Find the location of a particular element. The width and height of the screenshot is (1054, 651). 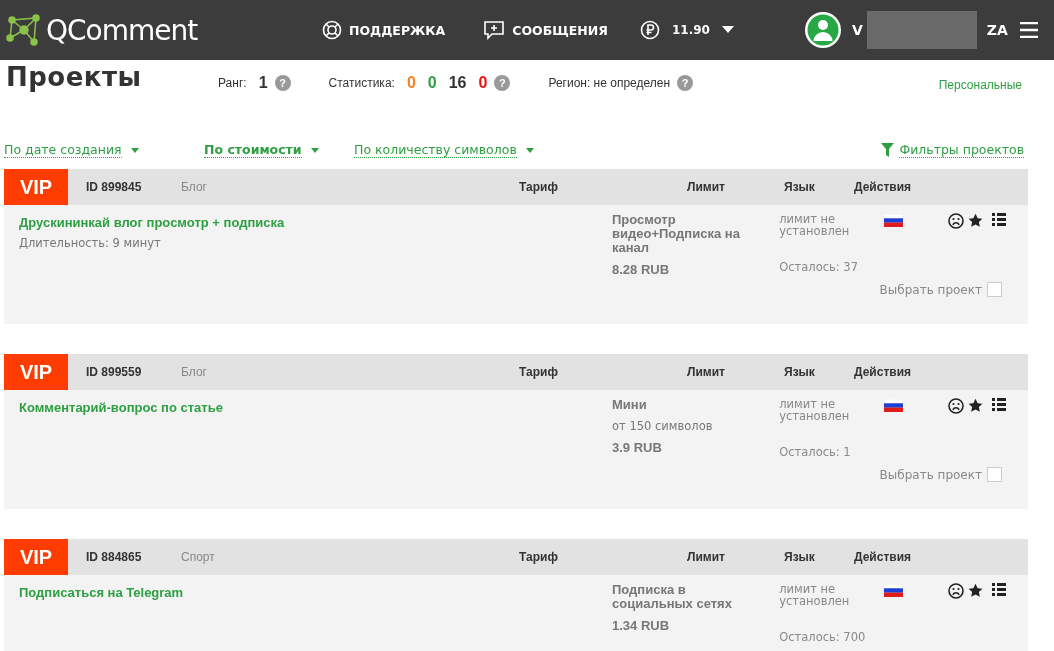

filters-link: Фильтры проектов is located at coordinates (961, 150).